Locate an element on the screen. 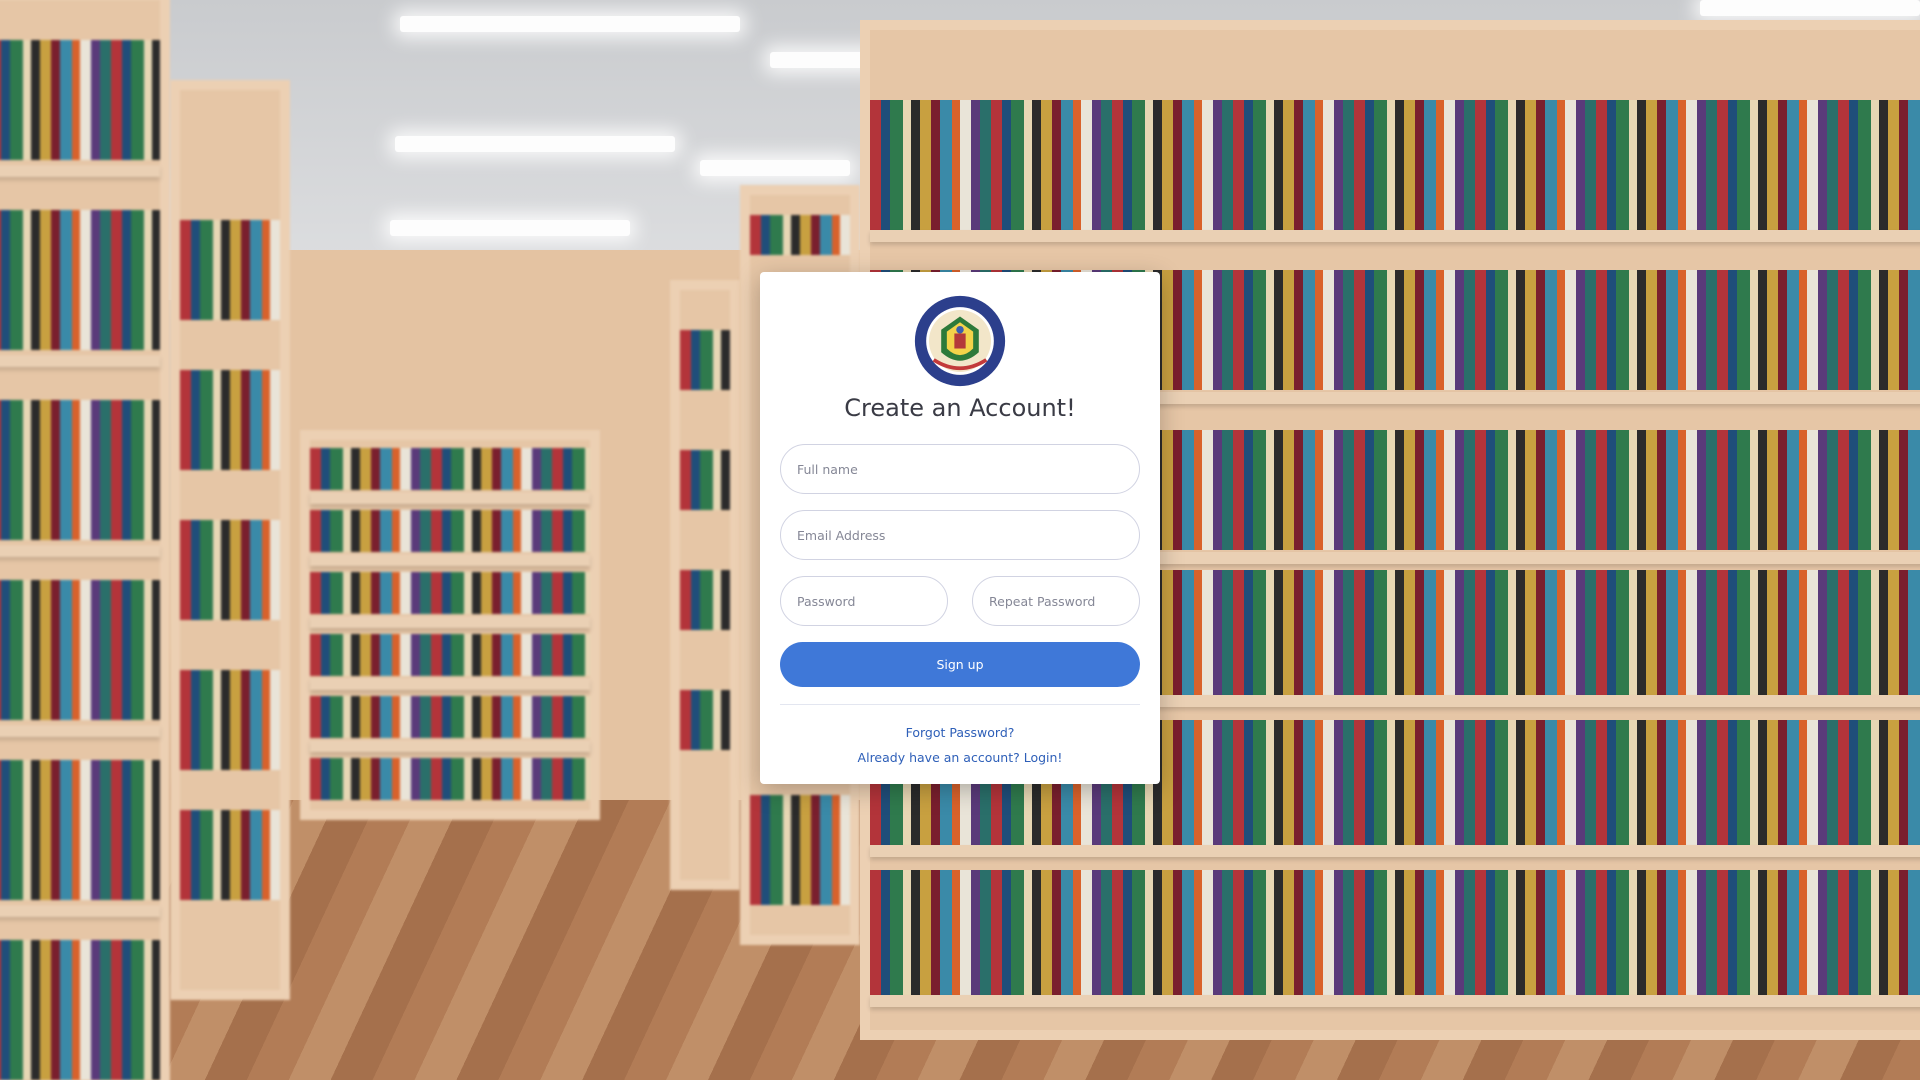 The width and height of the screenshot is (1920, 1080). email-field is located at coordinates (960, 535).